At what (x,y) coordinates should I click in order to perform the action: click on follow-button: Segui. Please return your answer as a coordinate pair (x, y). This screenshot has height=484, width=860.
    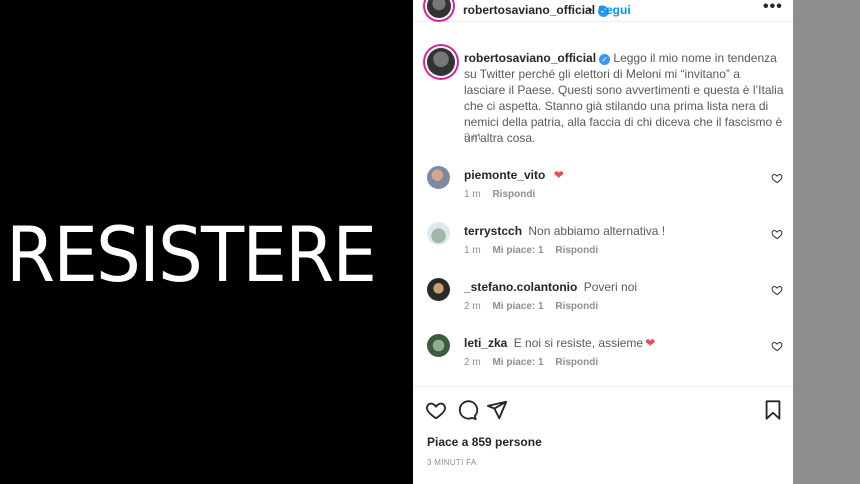
    Looking at the image, I should click on (614, 10).